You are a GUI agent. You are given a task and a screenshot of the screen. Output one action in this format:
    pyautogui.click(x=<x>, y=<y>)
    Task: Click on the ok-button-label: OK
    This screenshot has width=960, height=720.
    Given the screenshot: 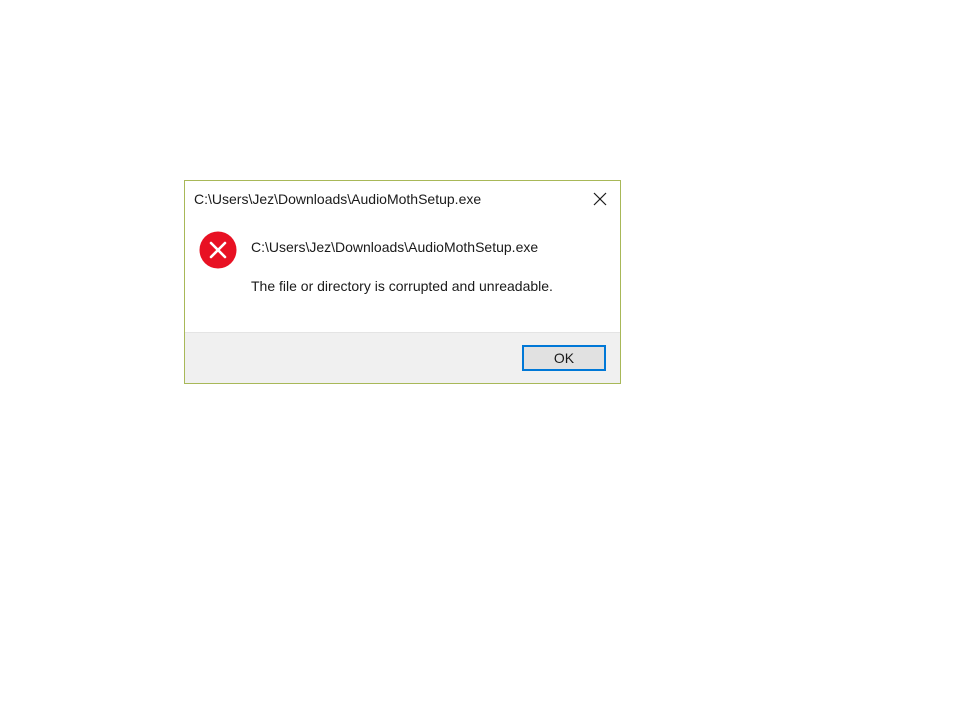 What is the action you would take?
    pyautogui.click(x=564, y=358)
    